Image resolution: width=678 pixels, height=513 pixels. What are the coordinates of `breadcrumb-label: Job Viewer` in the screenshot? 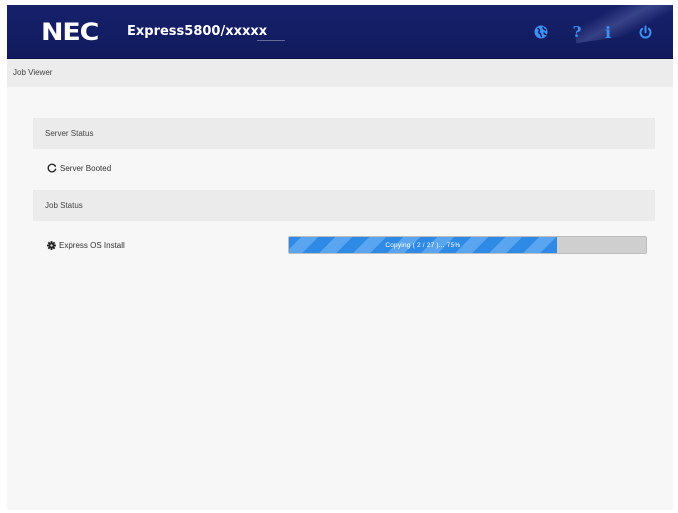 It's located at (33, 72).